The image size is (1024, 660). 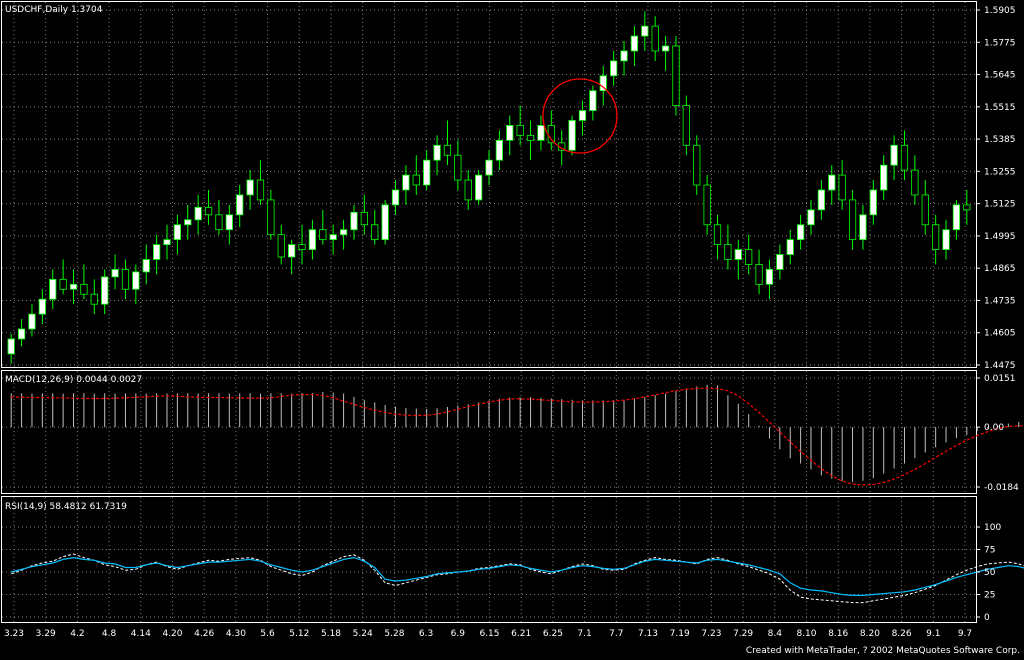 What do you see at coordinates (775, 634) in the screenshot?
I see `x-tick-label: 8.4` at bounding box center [775, 634].